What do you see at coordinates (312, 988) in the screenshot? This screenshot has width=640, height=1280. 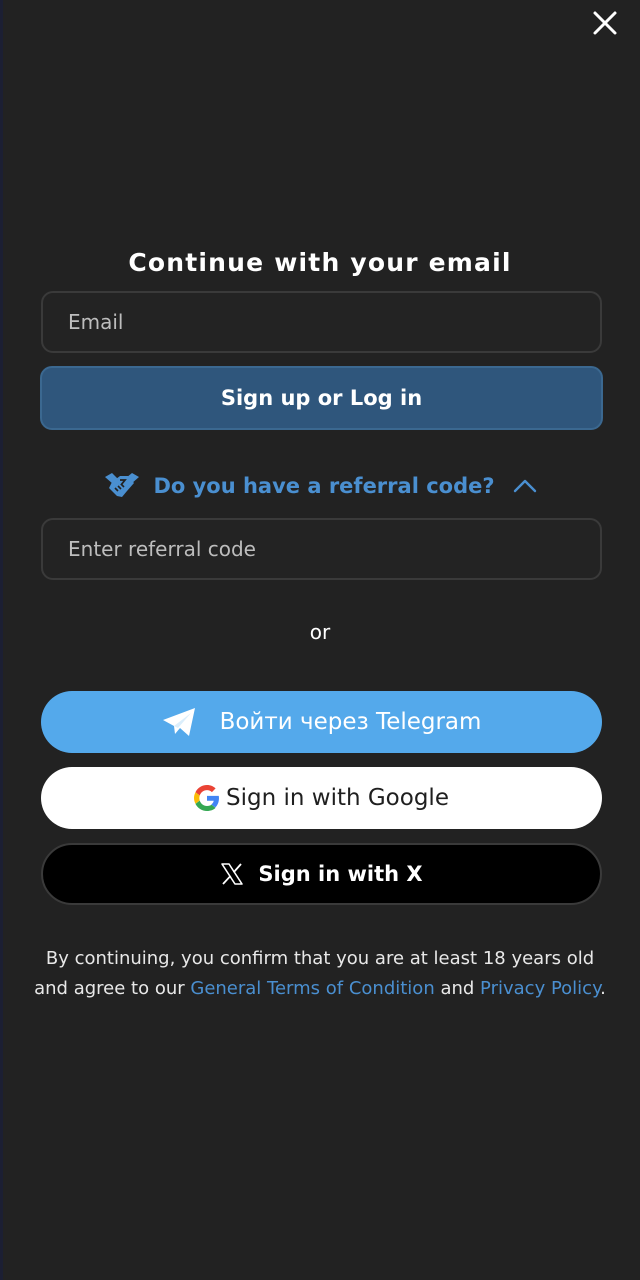 I see `general-terms-link: General Terms of Condition` at bounding box center [312, 988].